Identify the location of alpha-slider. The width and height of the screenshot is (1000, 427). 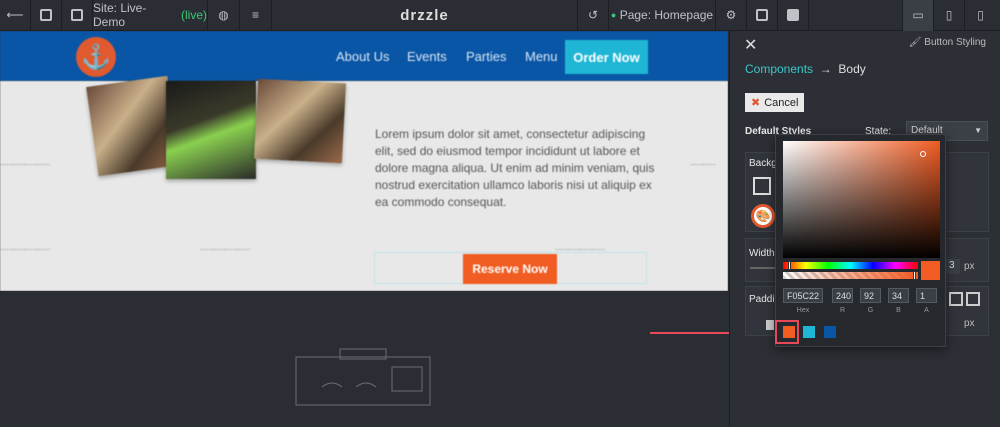
(850, 275).